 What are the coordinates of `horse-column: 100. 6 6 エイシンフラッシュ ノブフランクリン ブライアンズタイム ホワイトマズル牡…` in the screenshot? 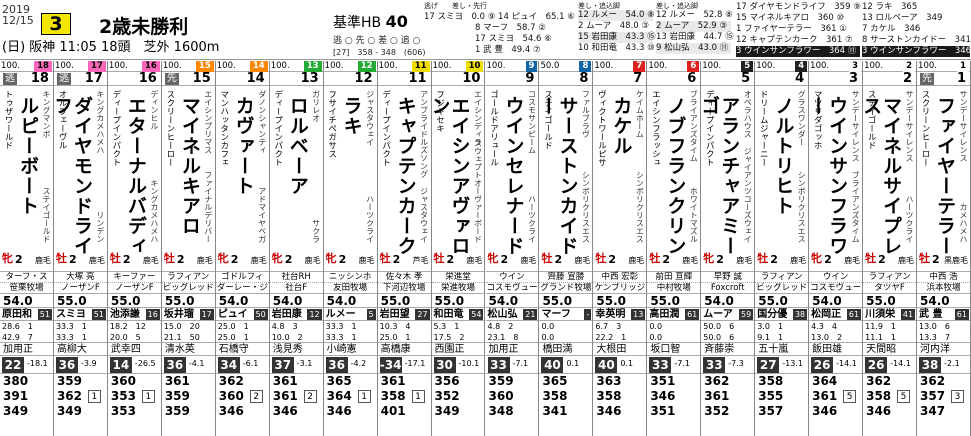 It's located at (674, 248).